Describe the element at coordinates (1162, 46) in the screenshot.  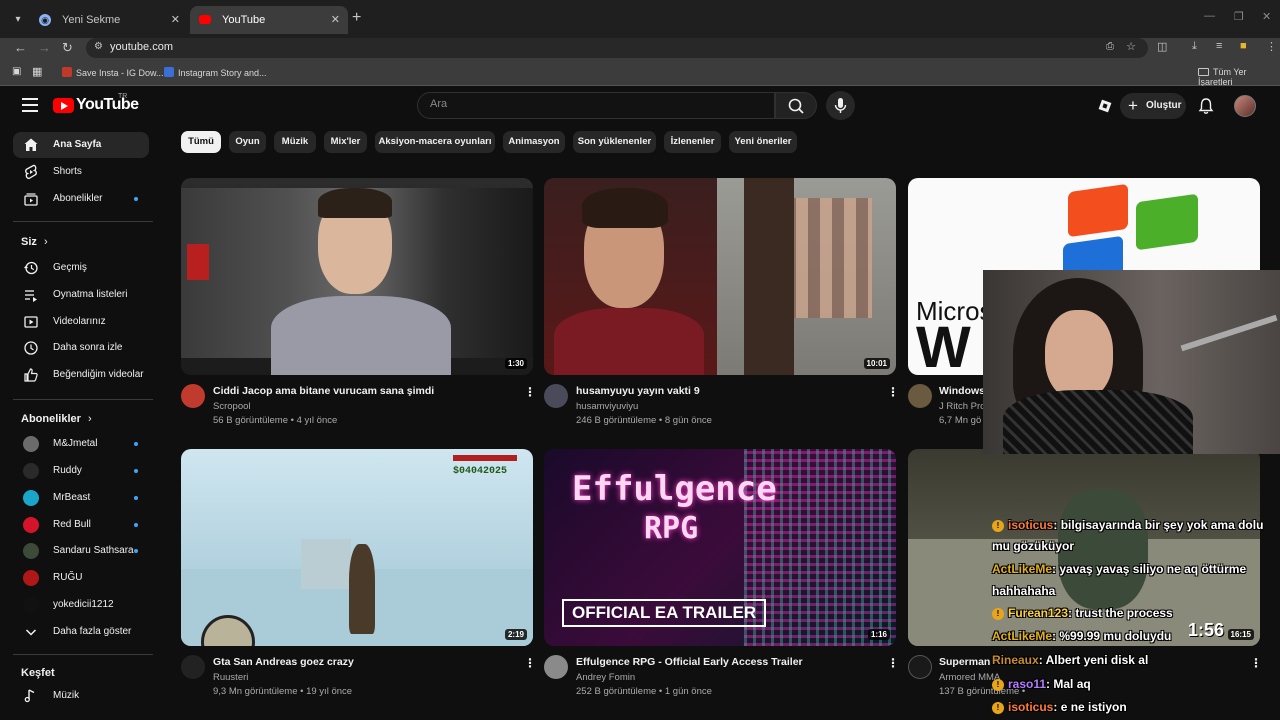
I see `extensions-icon: ◫` at that location.